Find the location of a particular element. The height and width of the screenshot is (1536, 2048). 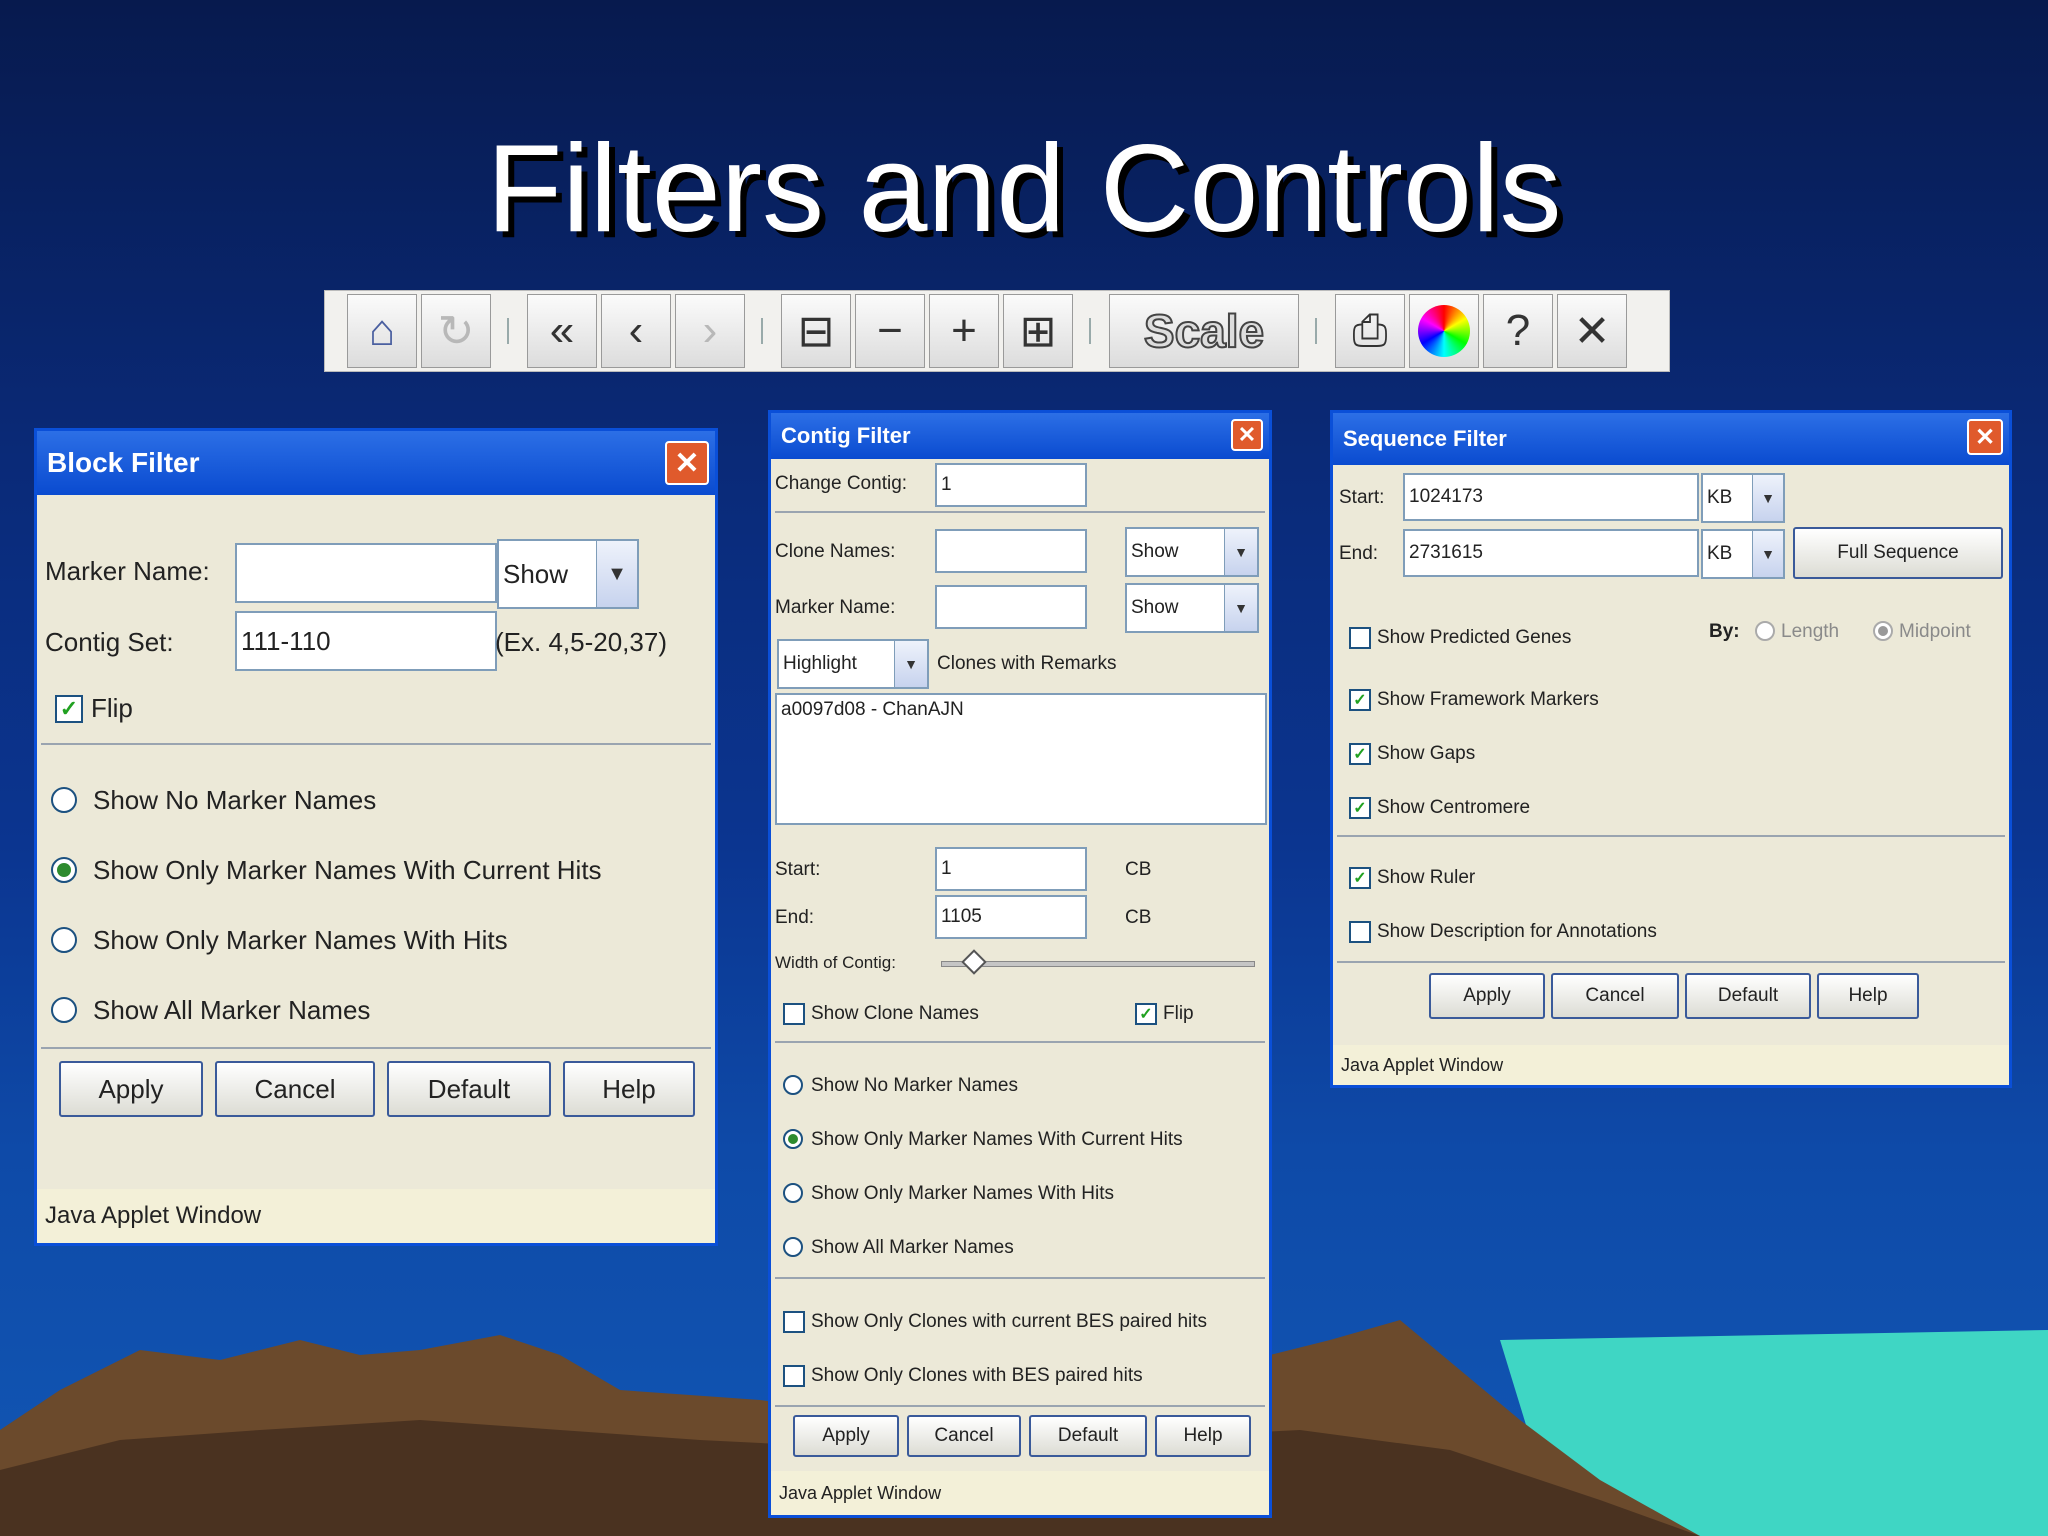

scale-button: Scale is located at coordinates (1204, 331).